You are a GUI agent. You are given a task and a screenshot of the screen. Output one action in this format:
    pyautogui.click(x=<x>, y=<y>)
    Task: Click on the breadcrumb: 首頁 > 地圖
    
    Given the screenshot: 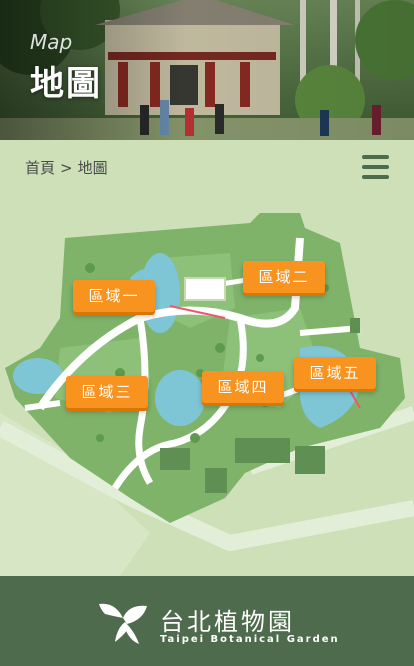 What is the action you would take?
    pyautogui.click(x=66, y=167)
    